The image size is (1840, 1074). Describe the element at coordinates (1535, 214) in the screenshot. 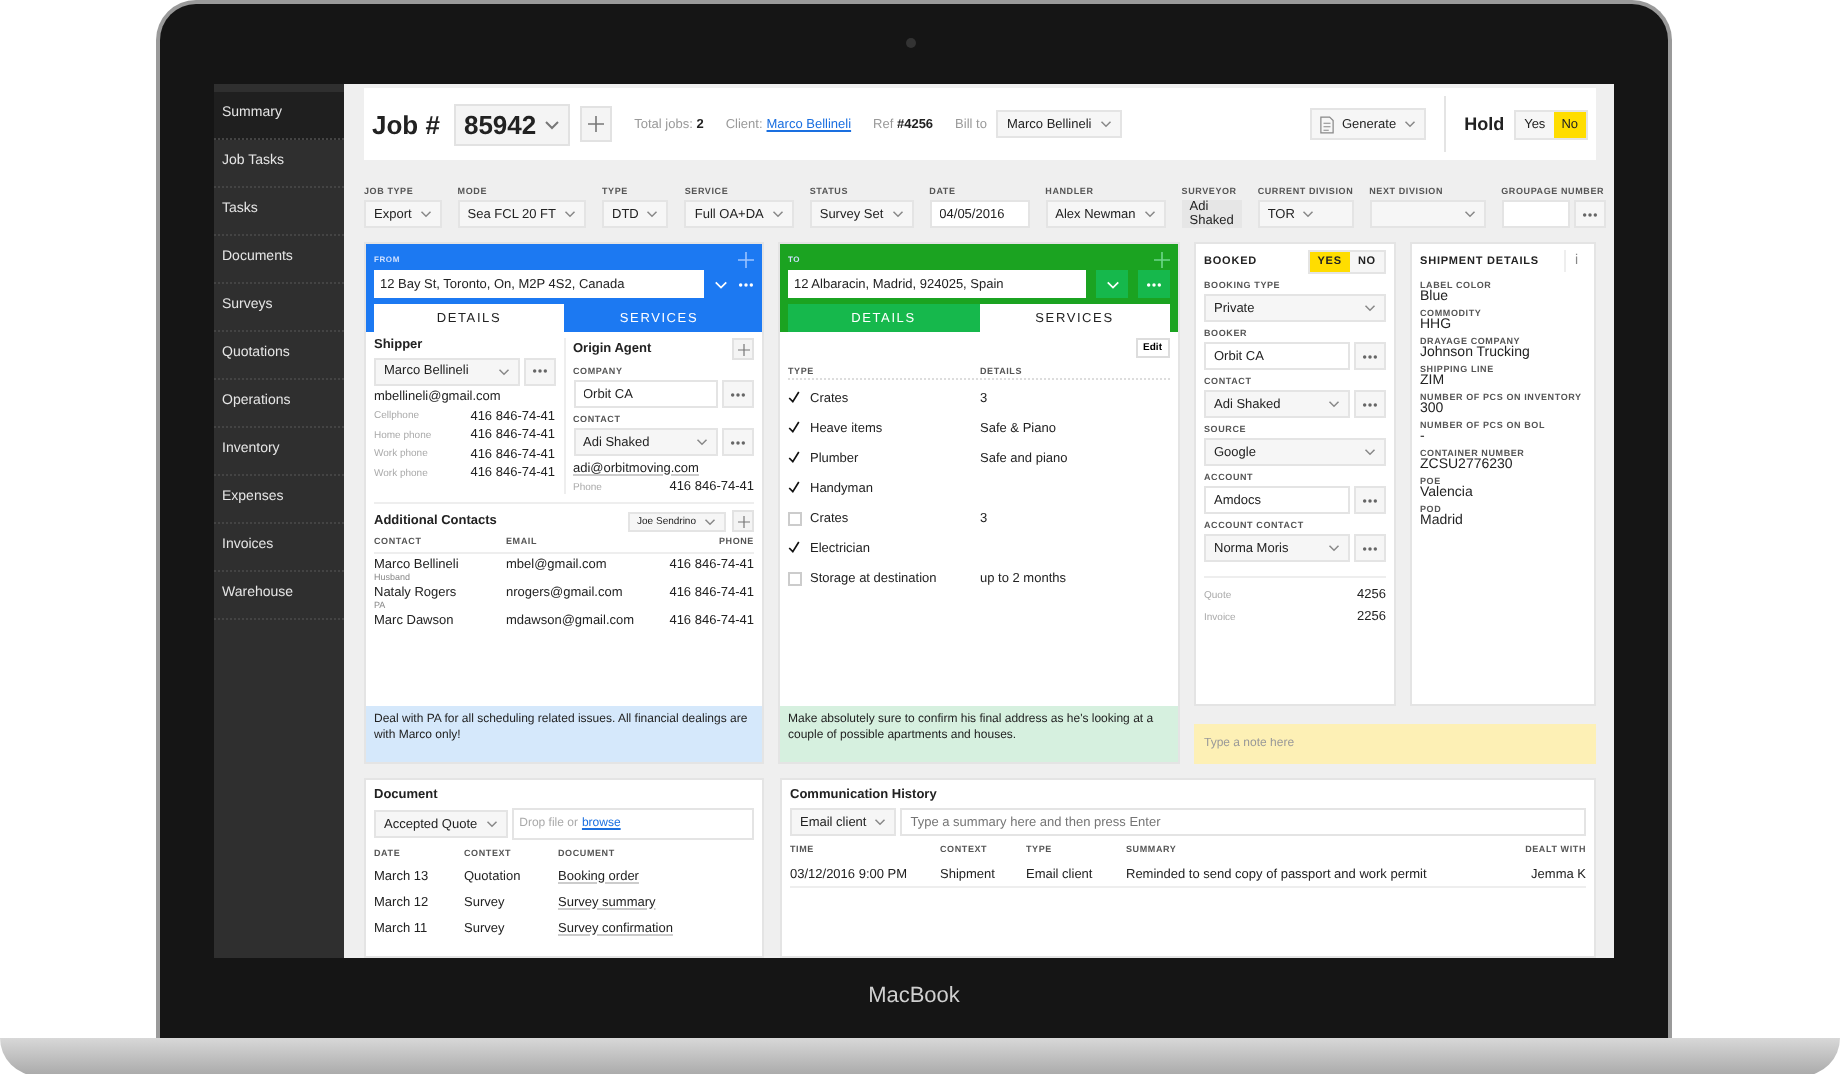

I see `groupage-field` at that location.